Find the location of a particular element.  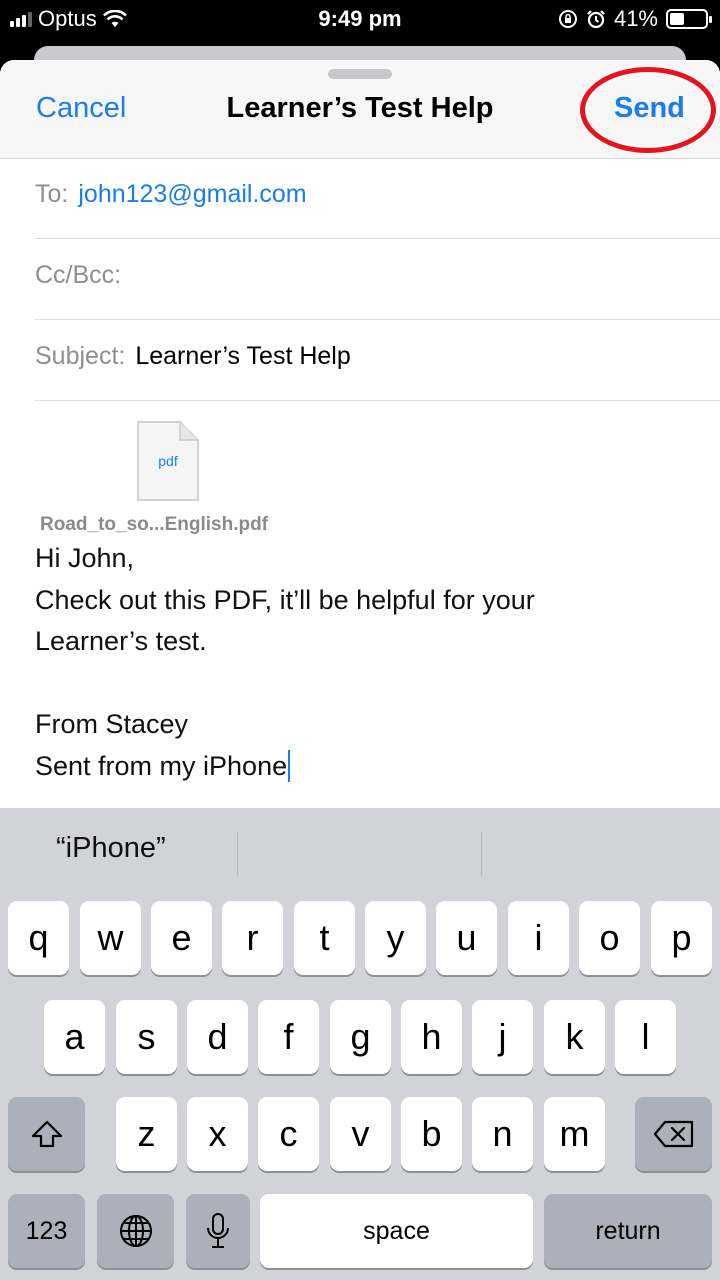

to-recipient: john123@gmail.com is located at coordinates (192, 194).